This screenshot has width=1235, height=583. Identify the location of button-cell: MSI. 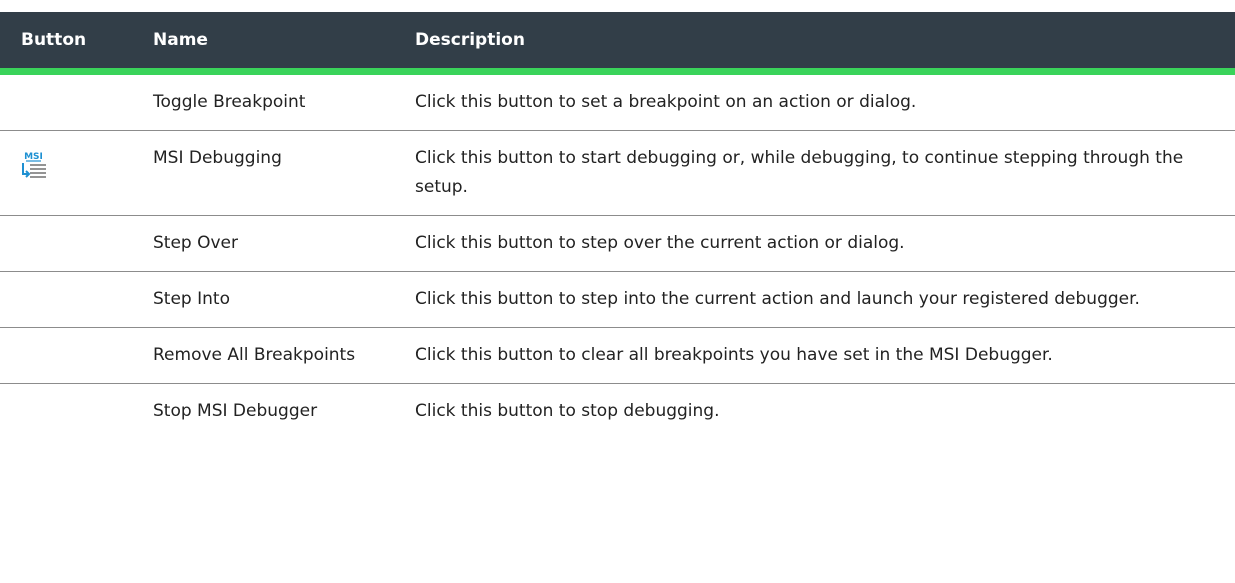
(69, 173).